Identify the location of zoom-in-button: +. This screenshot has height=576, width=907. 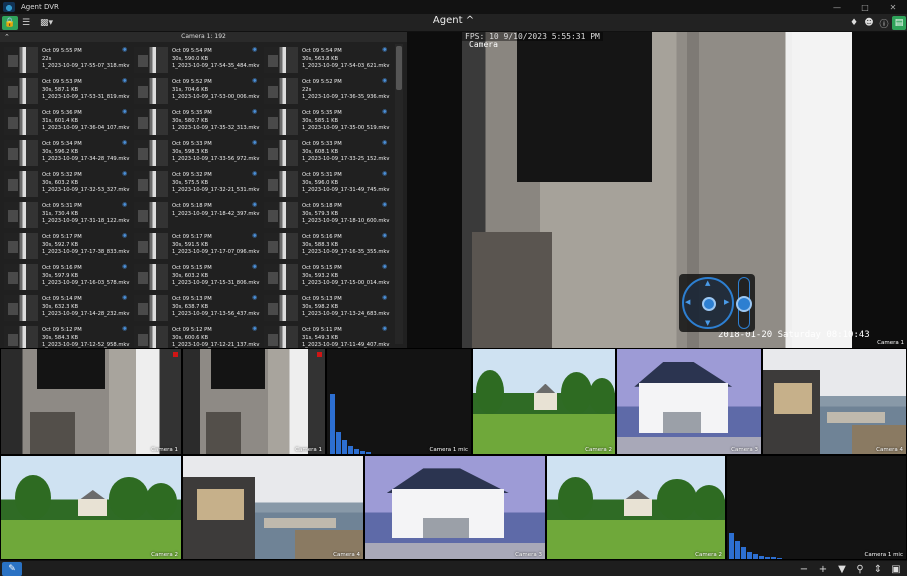
(823, 569).